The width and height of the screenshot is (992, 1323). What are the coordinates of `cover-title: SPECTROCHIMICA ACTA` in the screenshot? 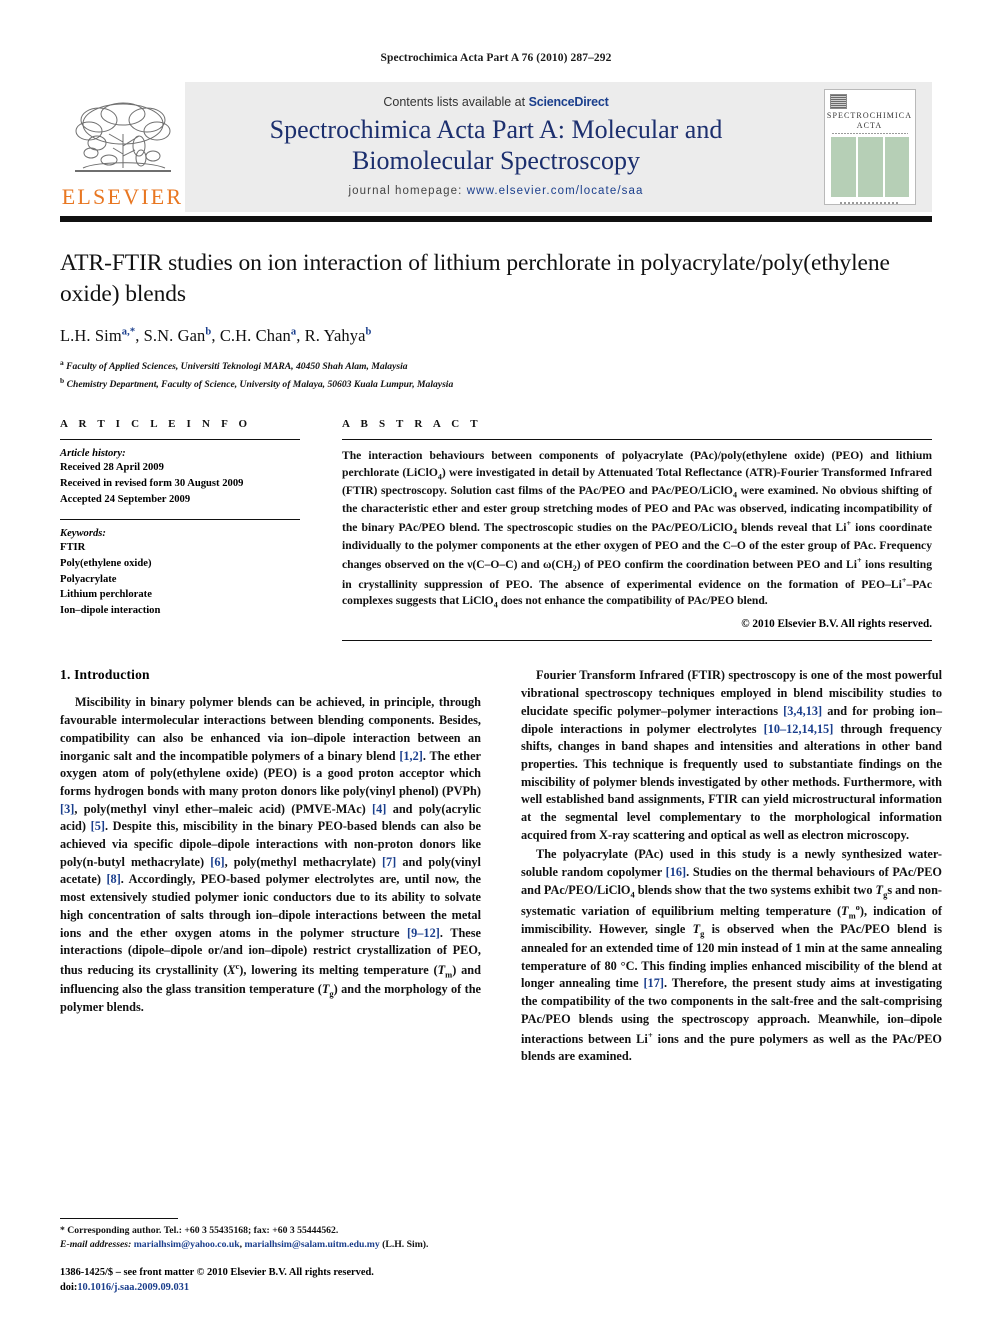 It's located at (869, 121).